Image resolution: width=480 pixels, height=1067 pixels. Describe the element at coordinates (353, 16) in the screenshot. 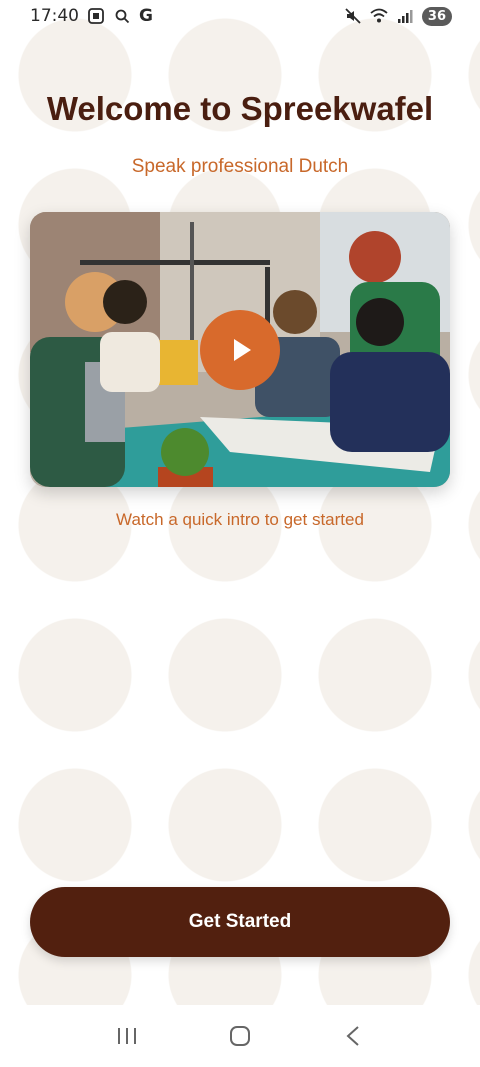

I see `mute-icon` at that location.